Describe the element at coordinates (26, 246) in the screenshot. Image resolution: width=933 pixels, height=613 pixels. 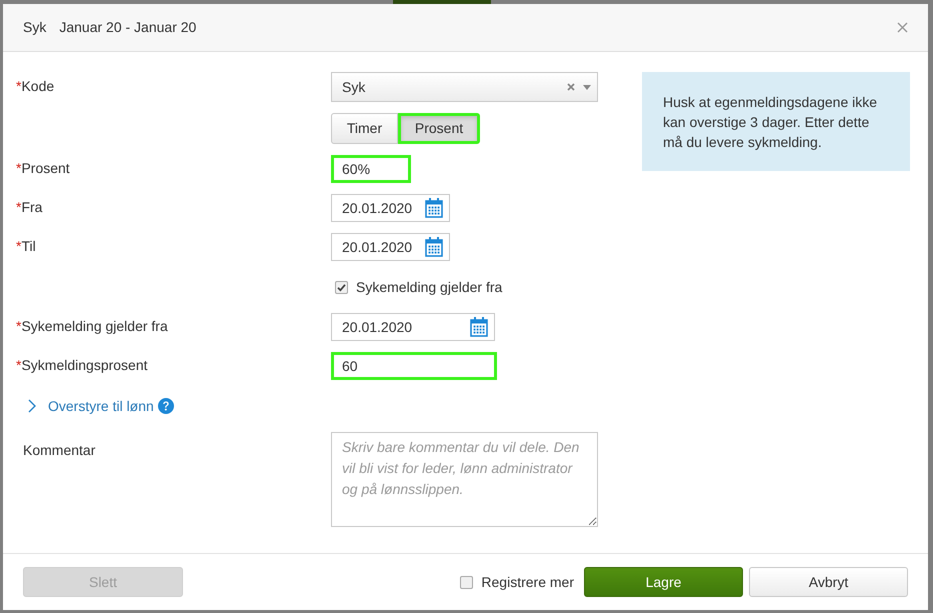
I see `field-label: *Til` at that location.